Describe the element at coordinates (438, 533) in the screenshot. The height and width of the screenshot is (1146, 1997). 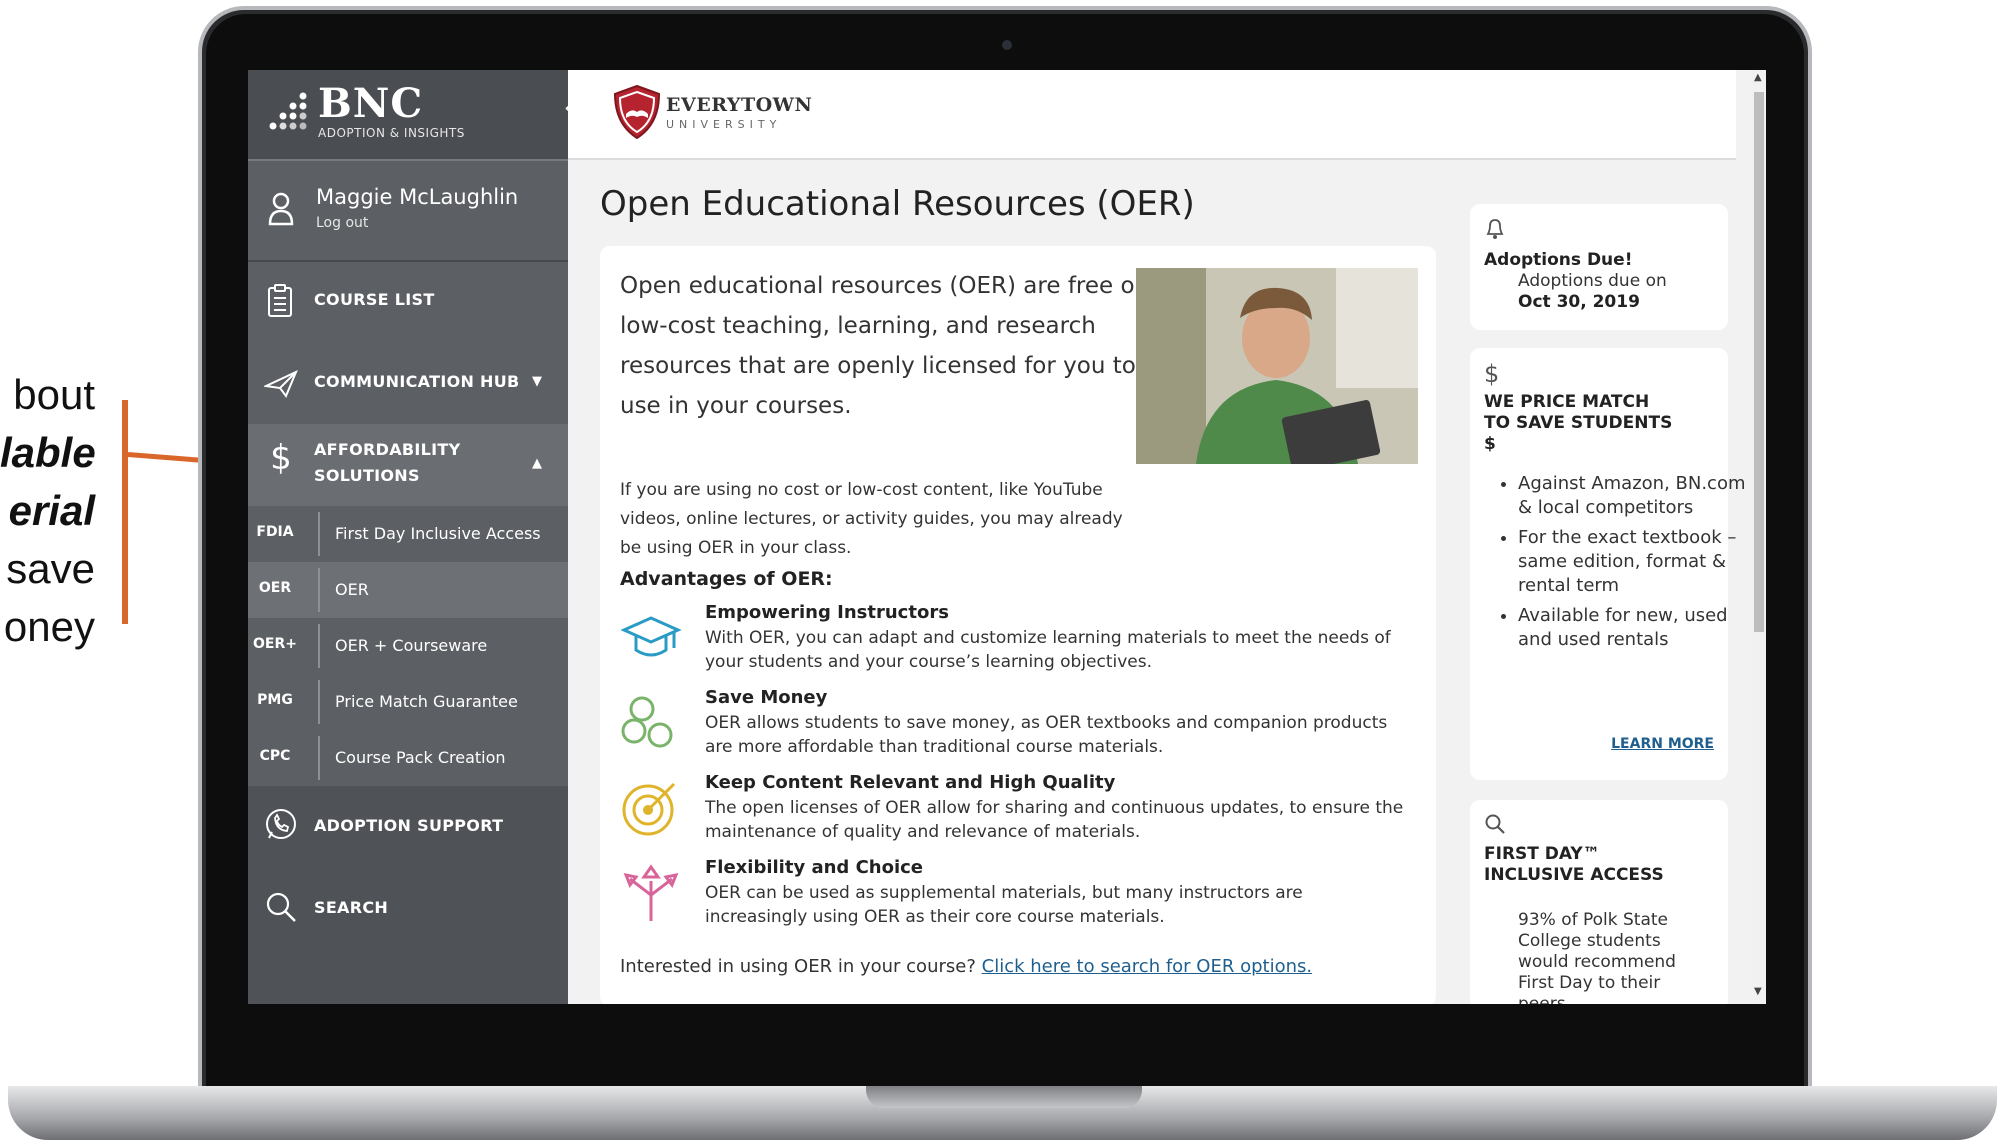
I see `subnav-label: First Day Inclusive Access` at that location.